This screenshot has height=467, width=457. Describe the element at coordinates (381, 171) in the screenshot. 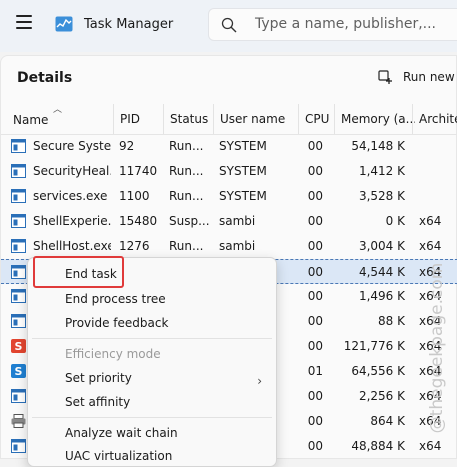

I see `cell-memory: 1,412 K` at that location.